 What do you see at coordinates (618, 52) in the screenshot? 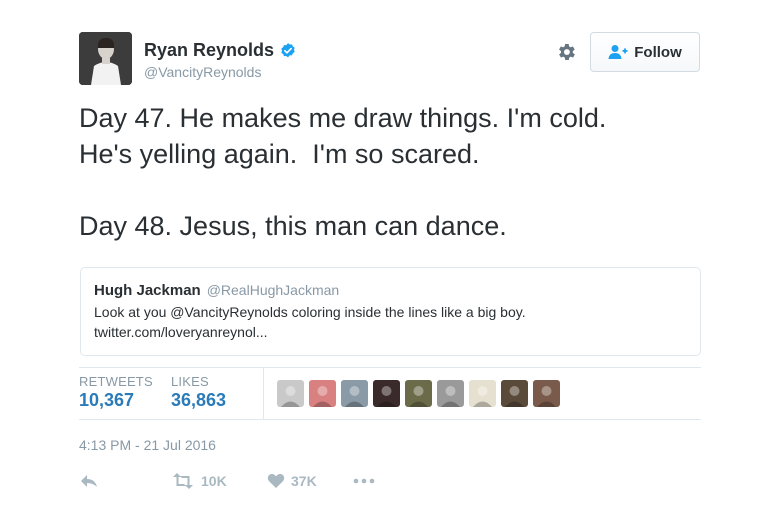
I see `add-user-icon` at bounding box center [618, 52].